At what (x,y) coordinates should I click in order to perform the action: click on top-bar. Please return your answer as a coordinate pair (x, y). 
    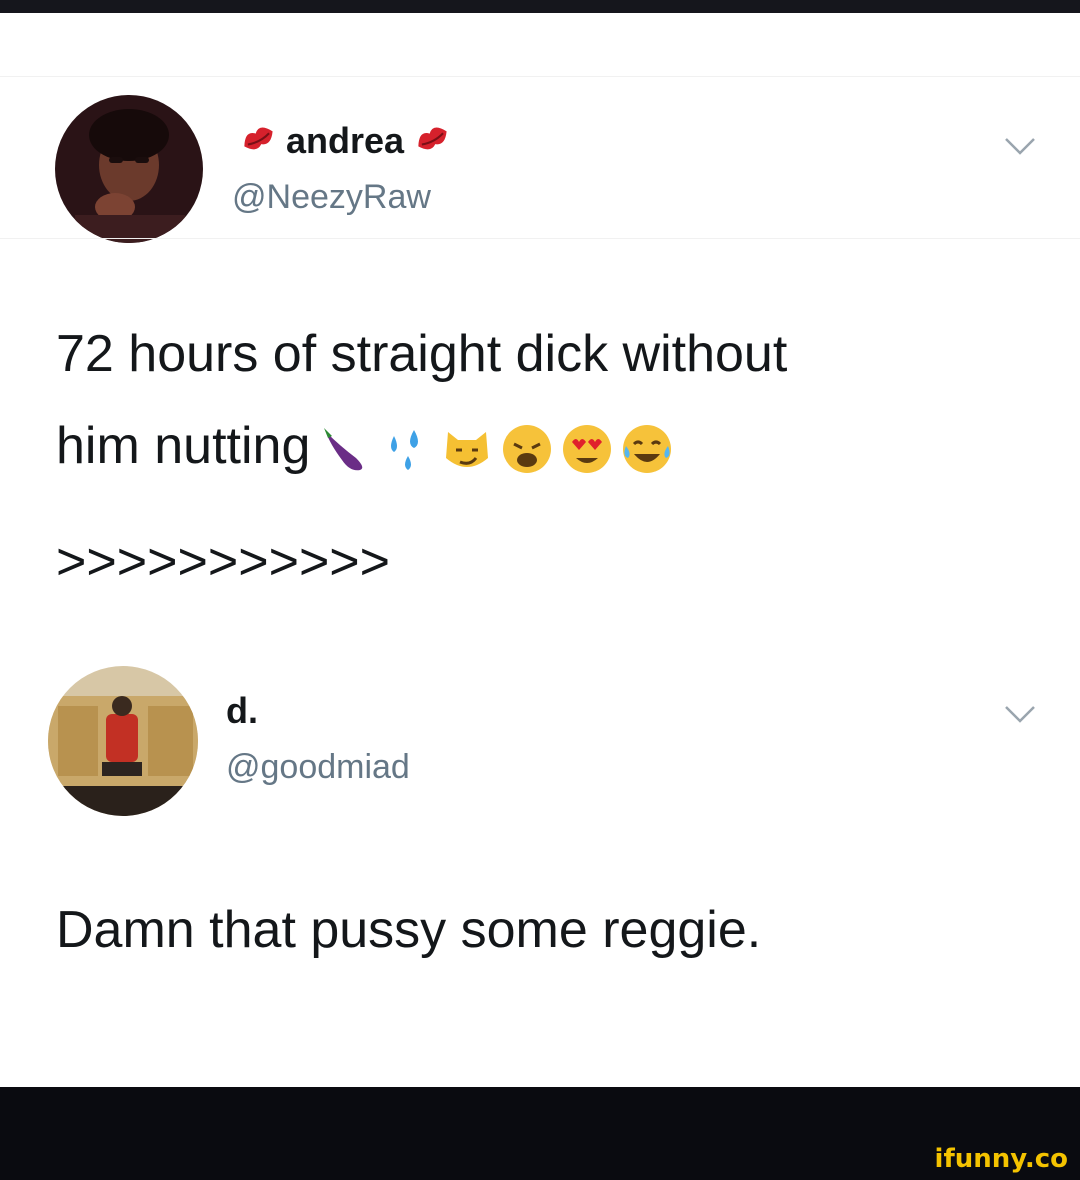
    Looking at the image, I should click on (540, 6).